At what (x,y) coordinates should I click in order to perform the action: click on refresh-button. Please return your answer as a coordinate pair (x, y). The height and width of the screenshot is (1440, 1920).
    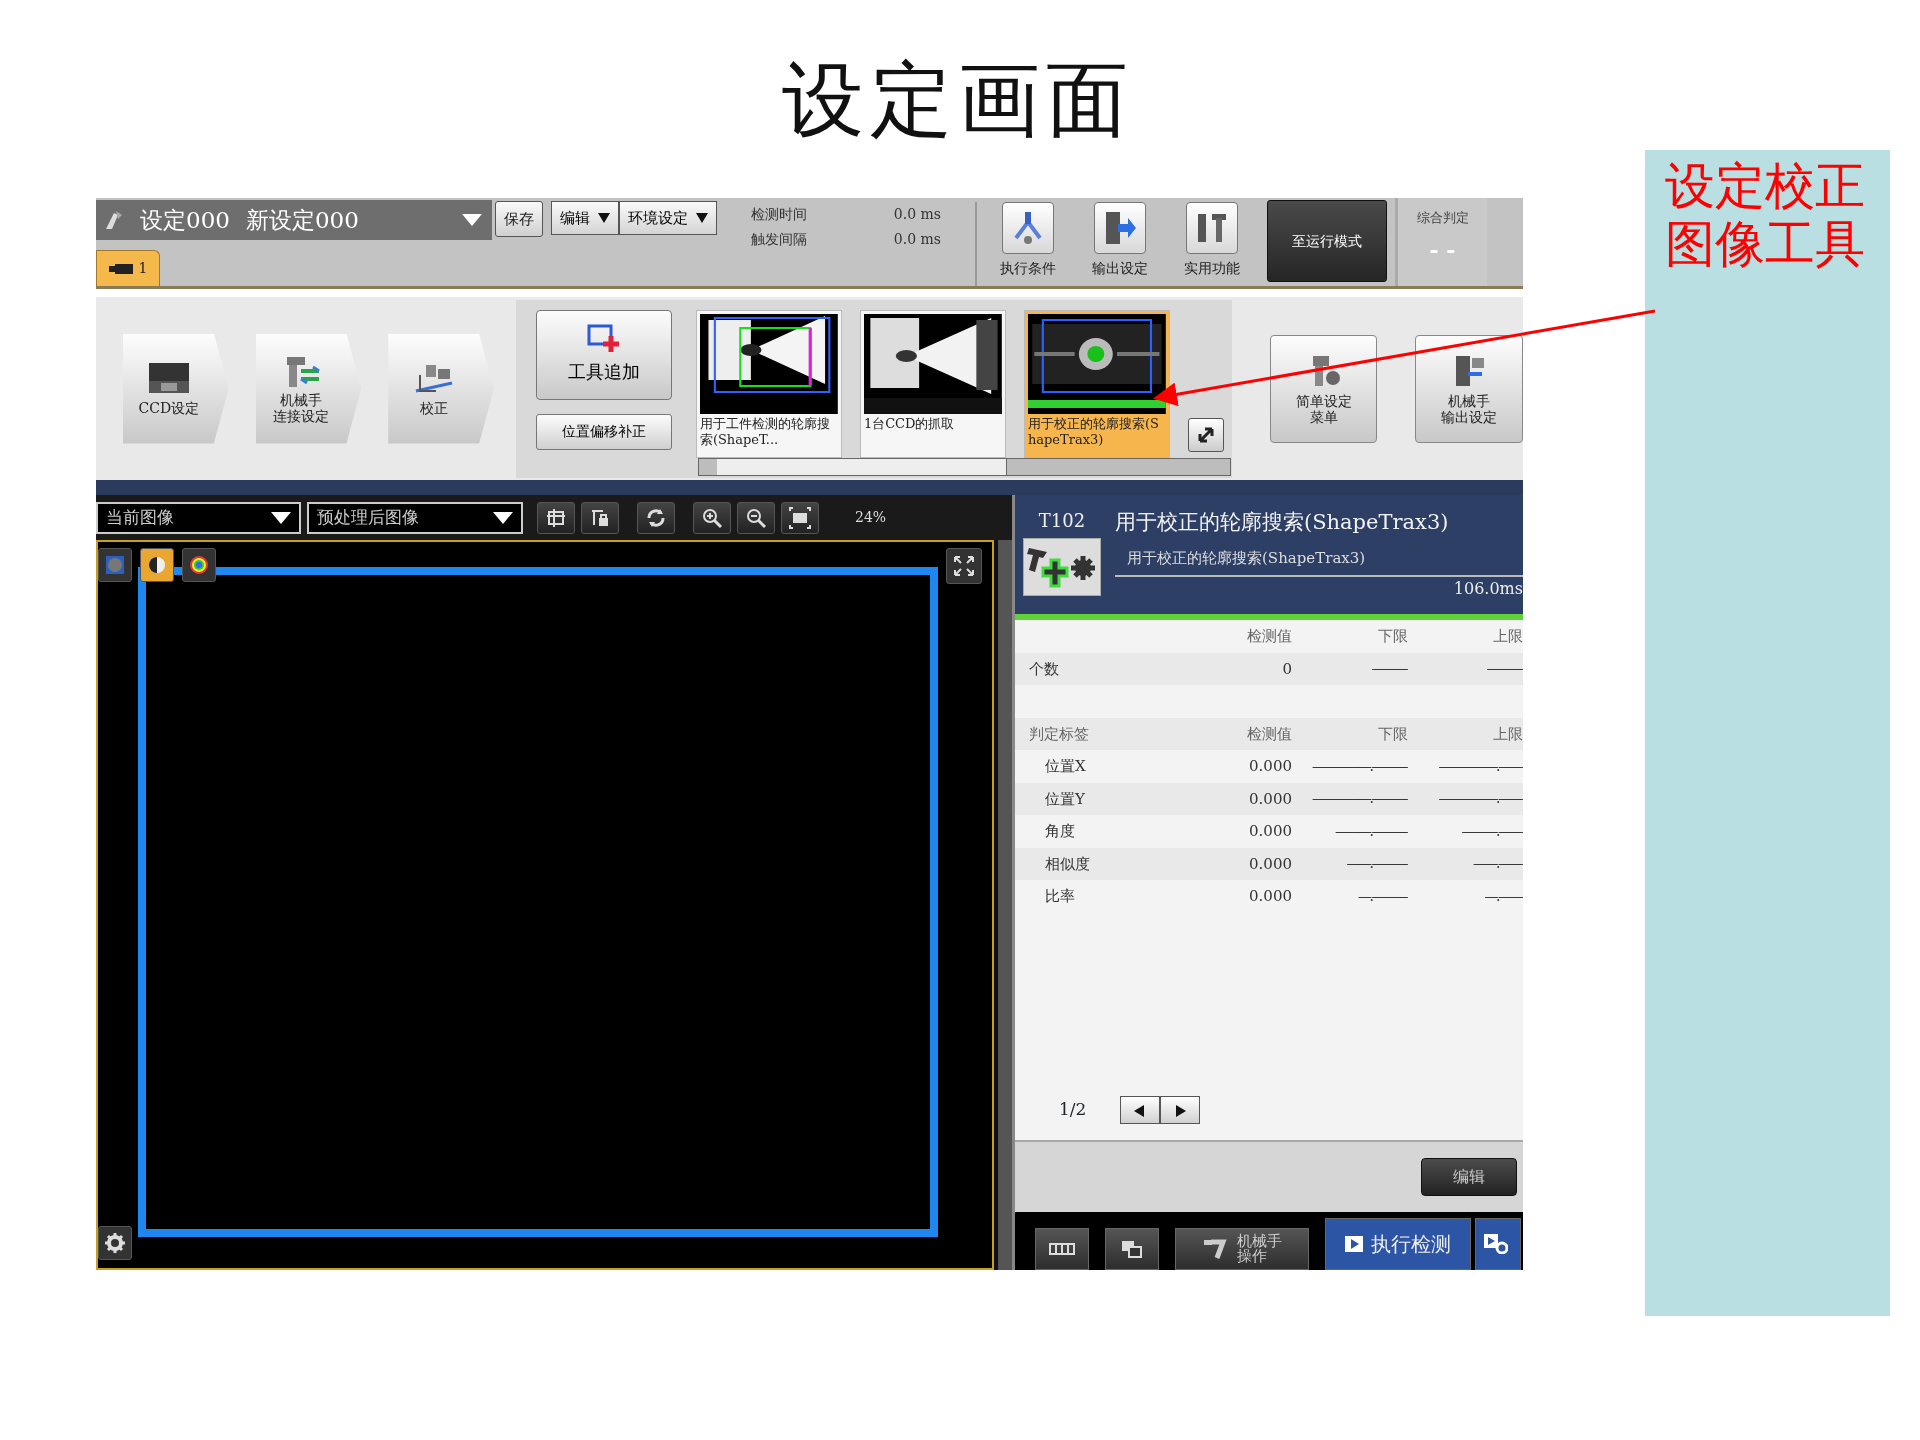
    Looking at the image, I should click on (656, 517).